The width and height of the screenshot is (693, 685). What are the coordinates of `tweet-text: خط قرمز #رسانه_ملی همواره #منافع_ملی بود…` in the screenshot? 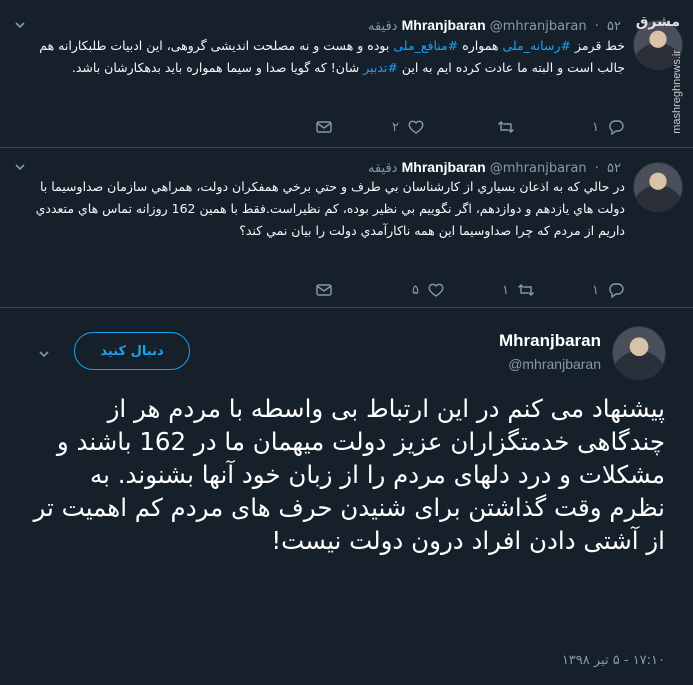 It's located at (332, 56).